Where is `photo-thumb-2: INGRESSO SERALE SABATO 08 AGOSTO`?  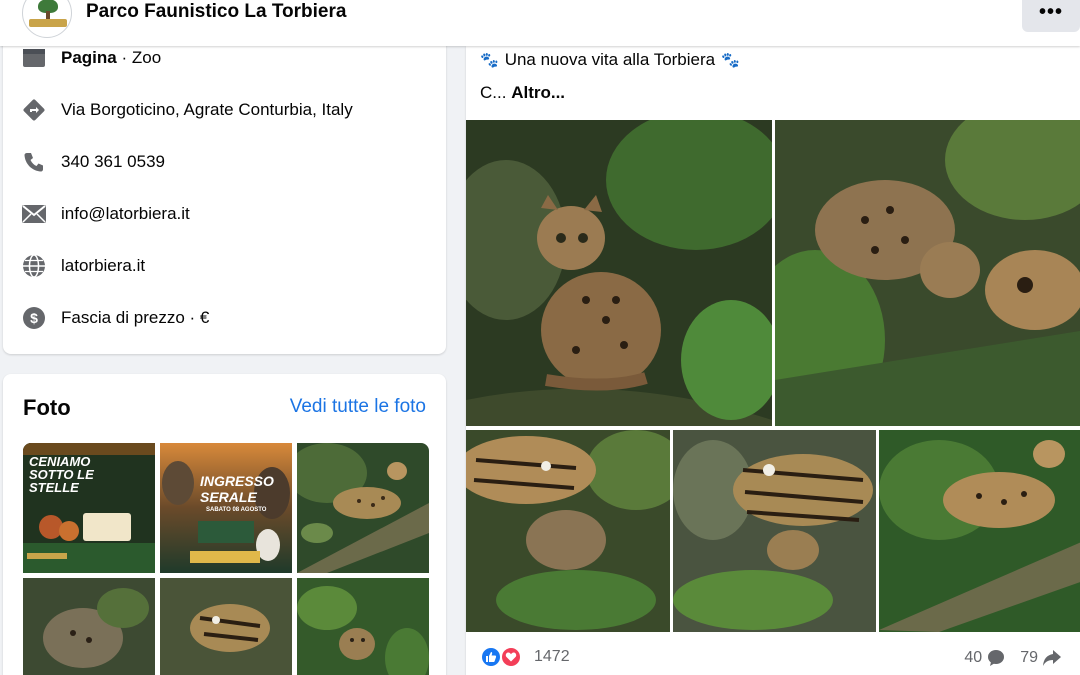 photo-thumb-2: INGRESSO SERALE SABATO 08 AGOSTO is located at coordinates (226, 508).